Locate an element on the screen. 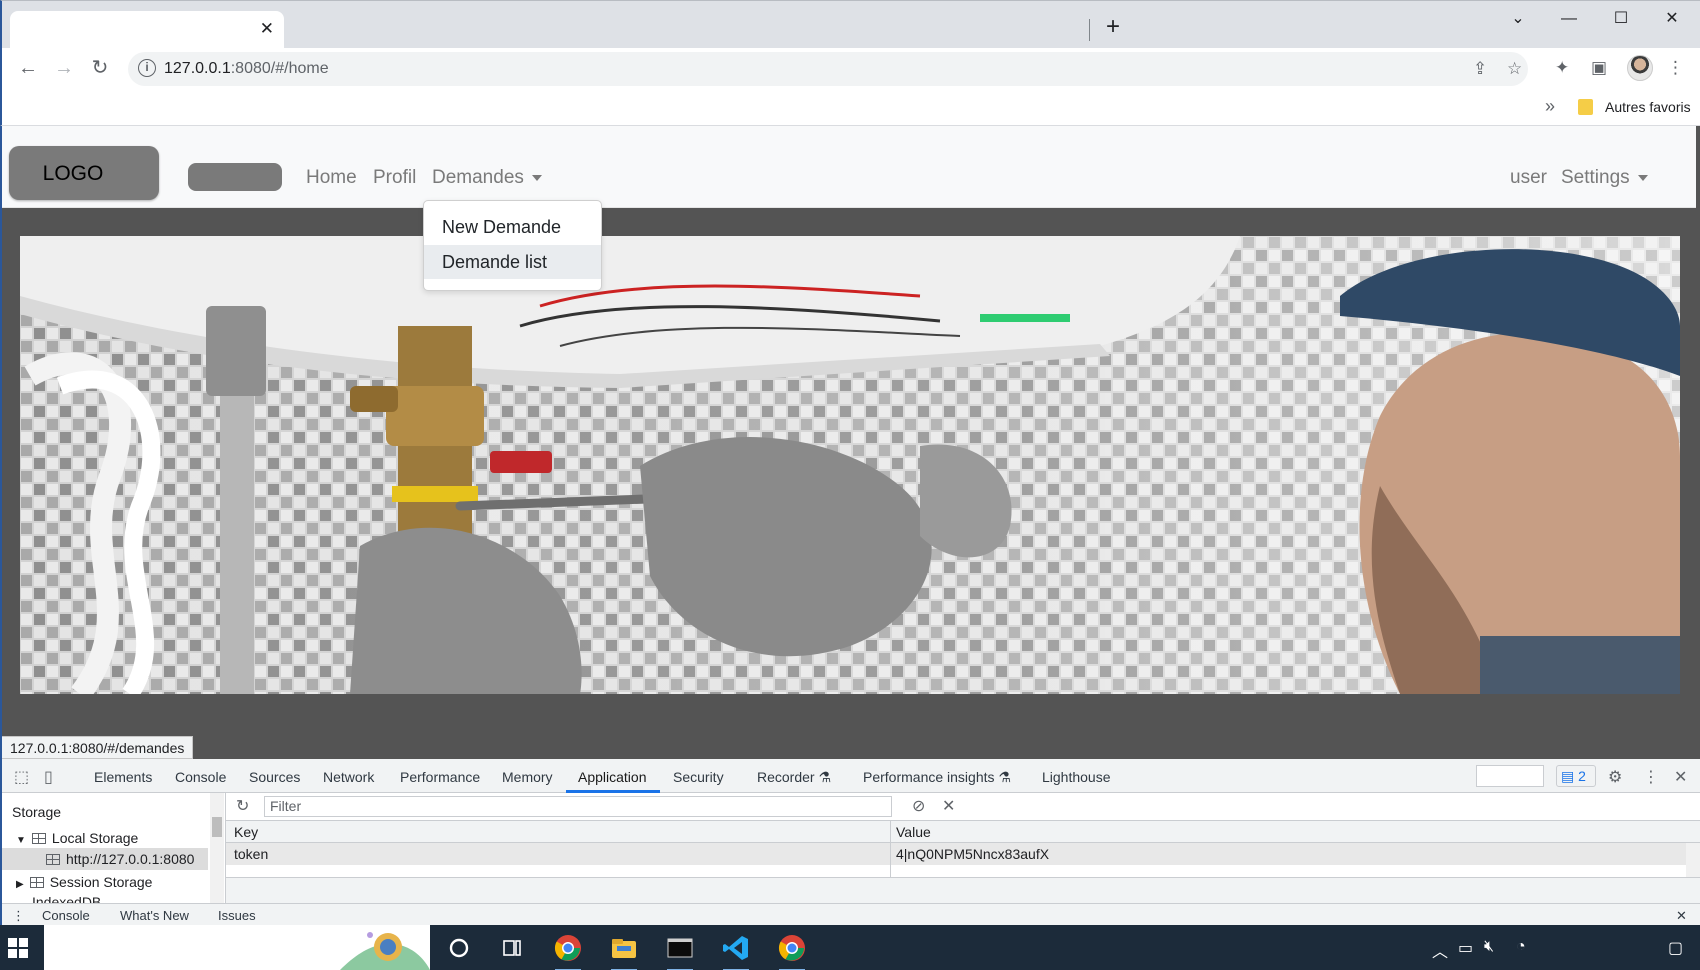  devtools-tab-recorder: Recorder ⚗ is located at coordinates (794, 777).